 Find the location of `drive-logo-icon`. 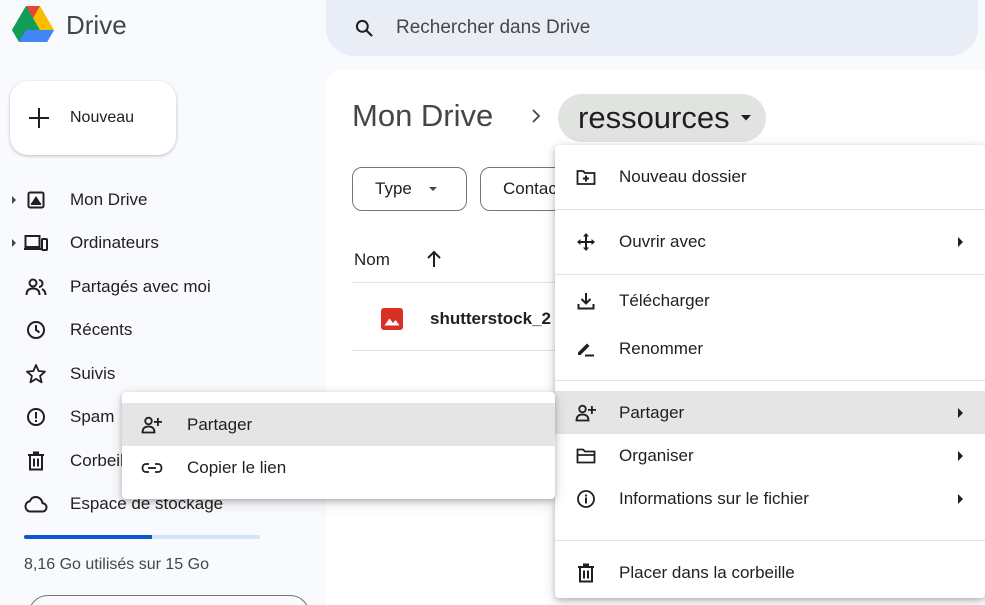

drive-logo-icon is located at coordinates (33, 25).